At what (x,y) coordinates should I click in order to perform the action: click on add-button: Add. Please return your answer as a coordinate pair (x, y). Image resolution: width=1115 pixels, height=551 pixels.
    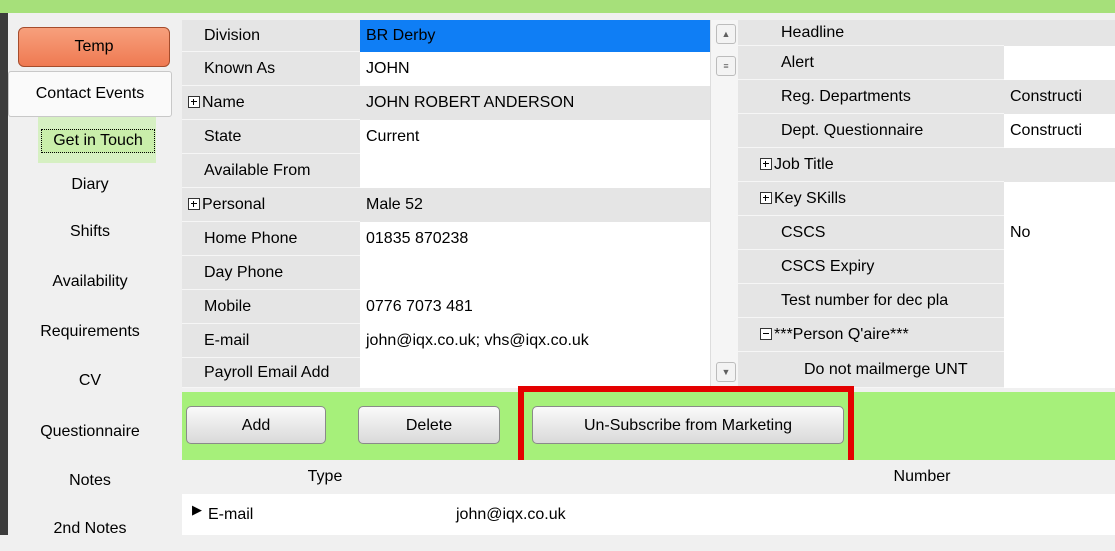
    Looking at the image, I should click on (256, 425).